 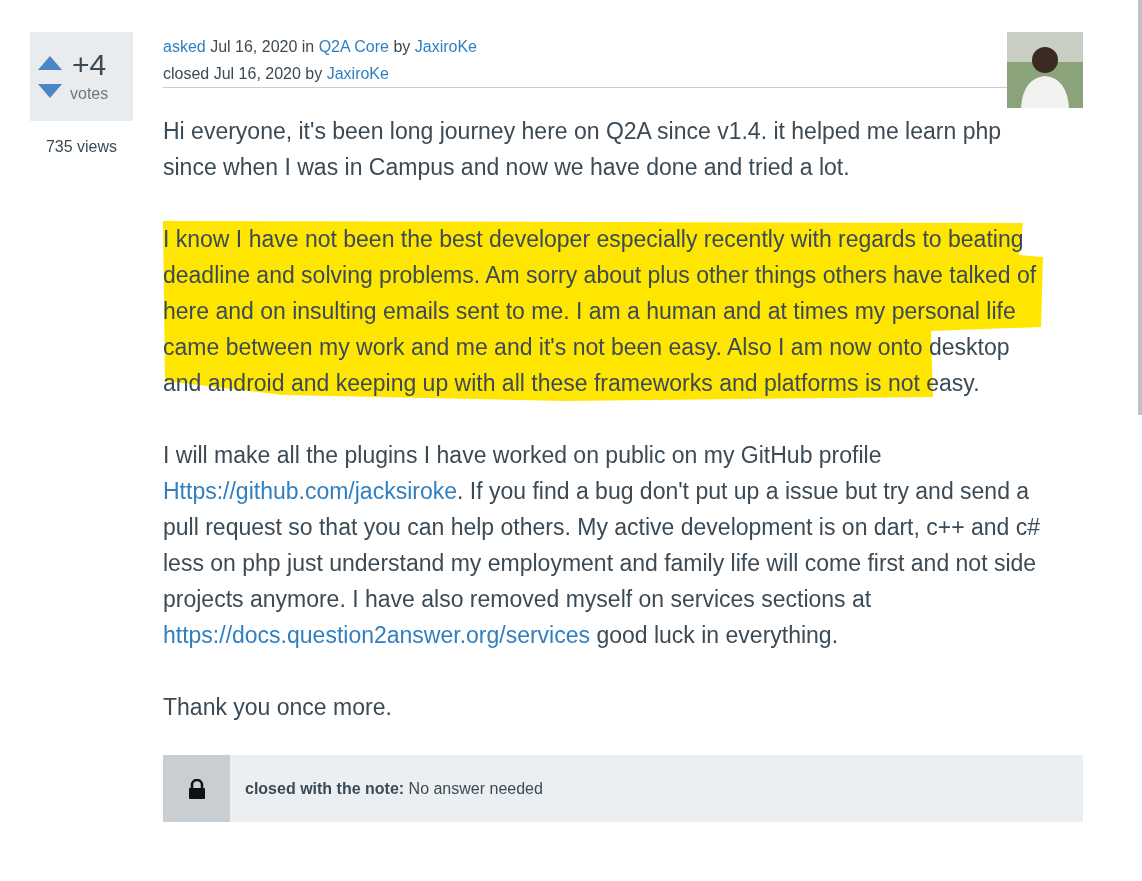 What do you see at coordinates (1045, 70) in the screenshot?
I see `avatar` at bounding box center [1045, 70].